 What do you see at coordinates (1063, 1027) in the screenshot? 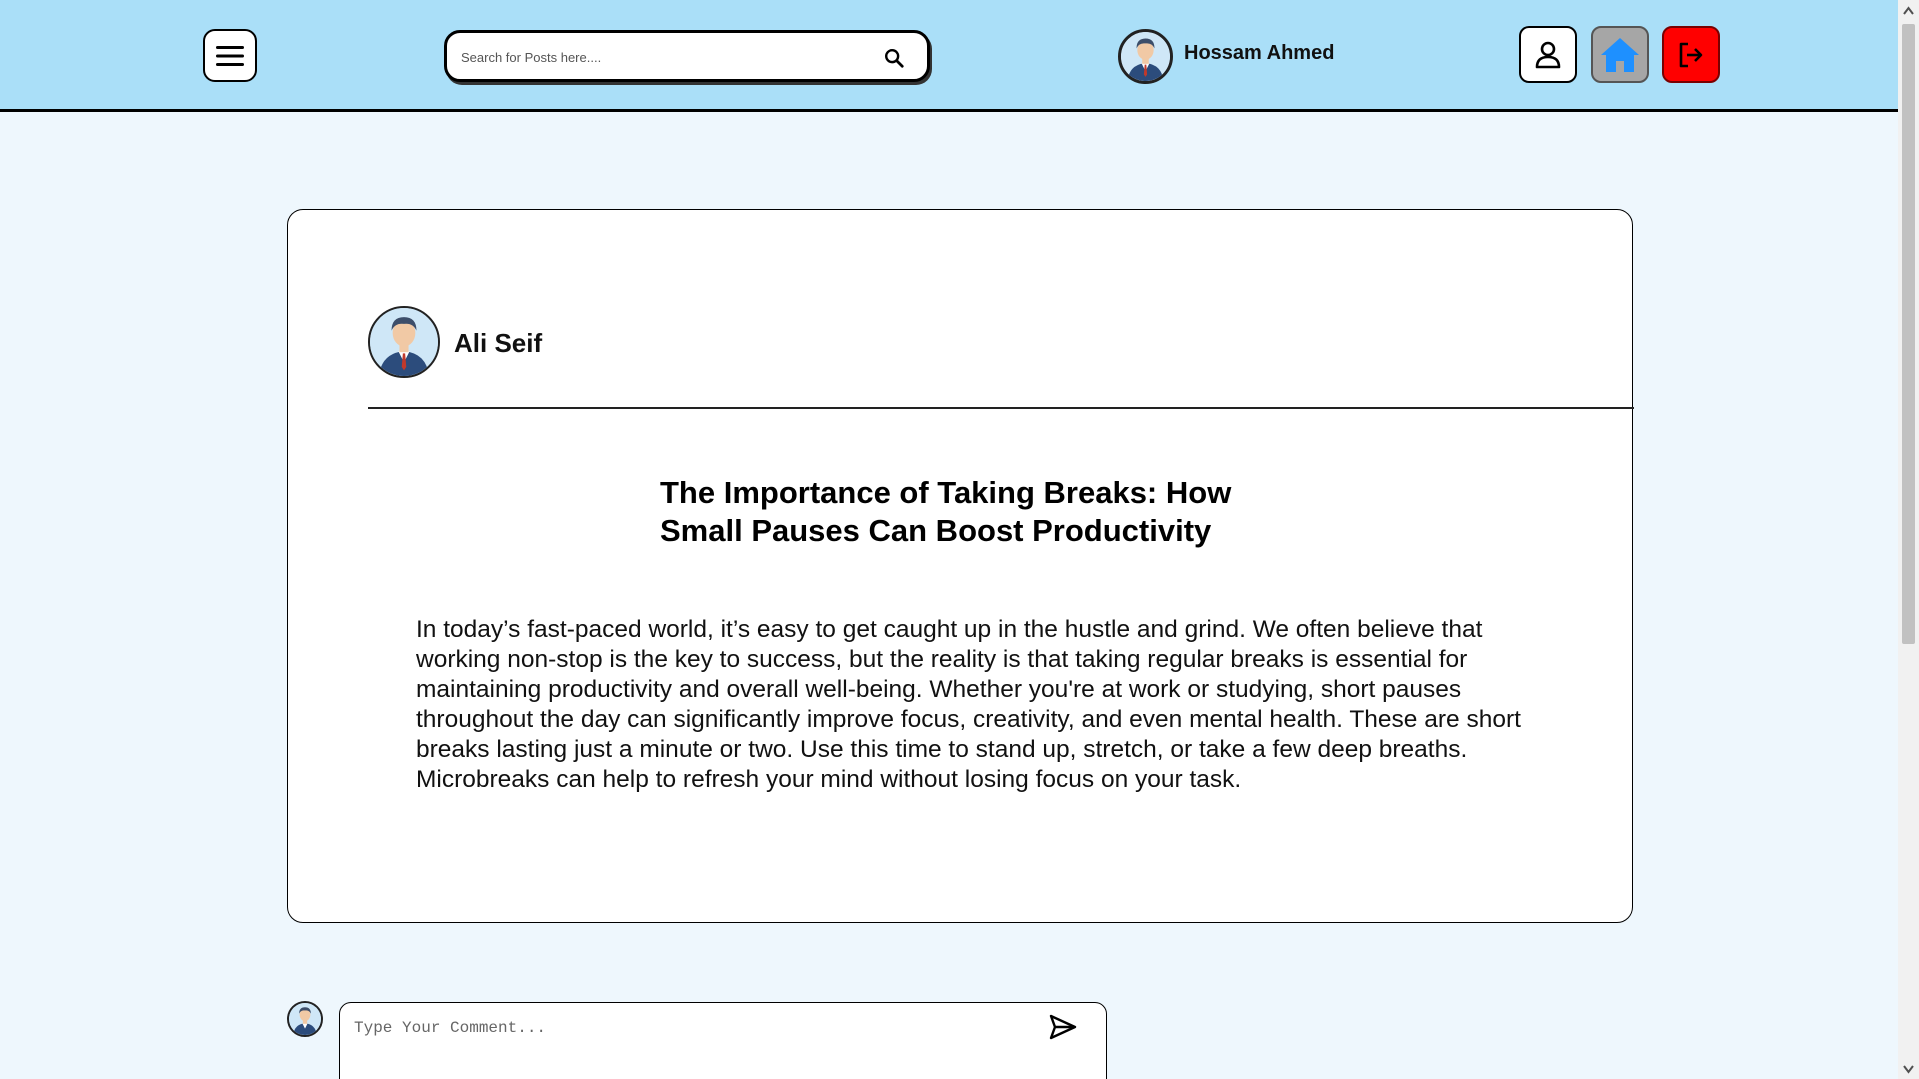
I see `paper-plane-icon` at bounding box center [1063, 1027].